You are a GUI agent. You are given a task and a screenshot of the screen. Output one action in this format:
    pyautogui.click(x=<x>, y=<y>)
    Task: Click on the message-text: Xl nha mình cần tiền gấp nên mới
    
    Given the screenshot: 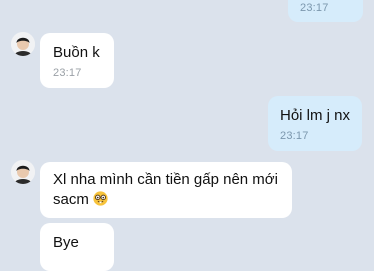 What is the action you would take?
    pyautogui.click(x=165, y=179)
    